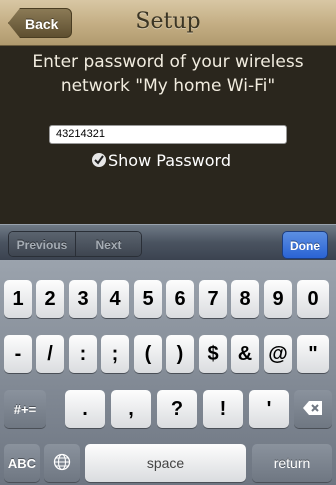 The image size is (336, 485). Describe the element at coordinates (168, 62) in the screenshot. I see `prompt-line-1: Enter password of your wireless` at that location.